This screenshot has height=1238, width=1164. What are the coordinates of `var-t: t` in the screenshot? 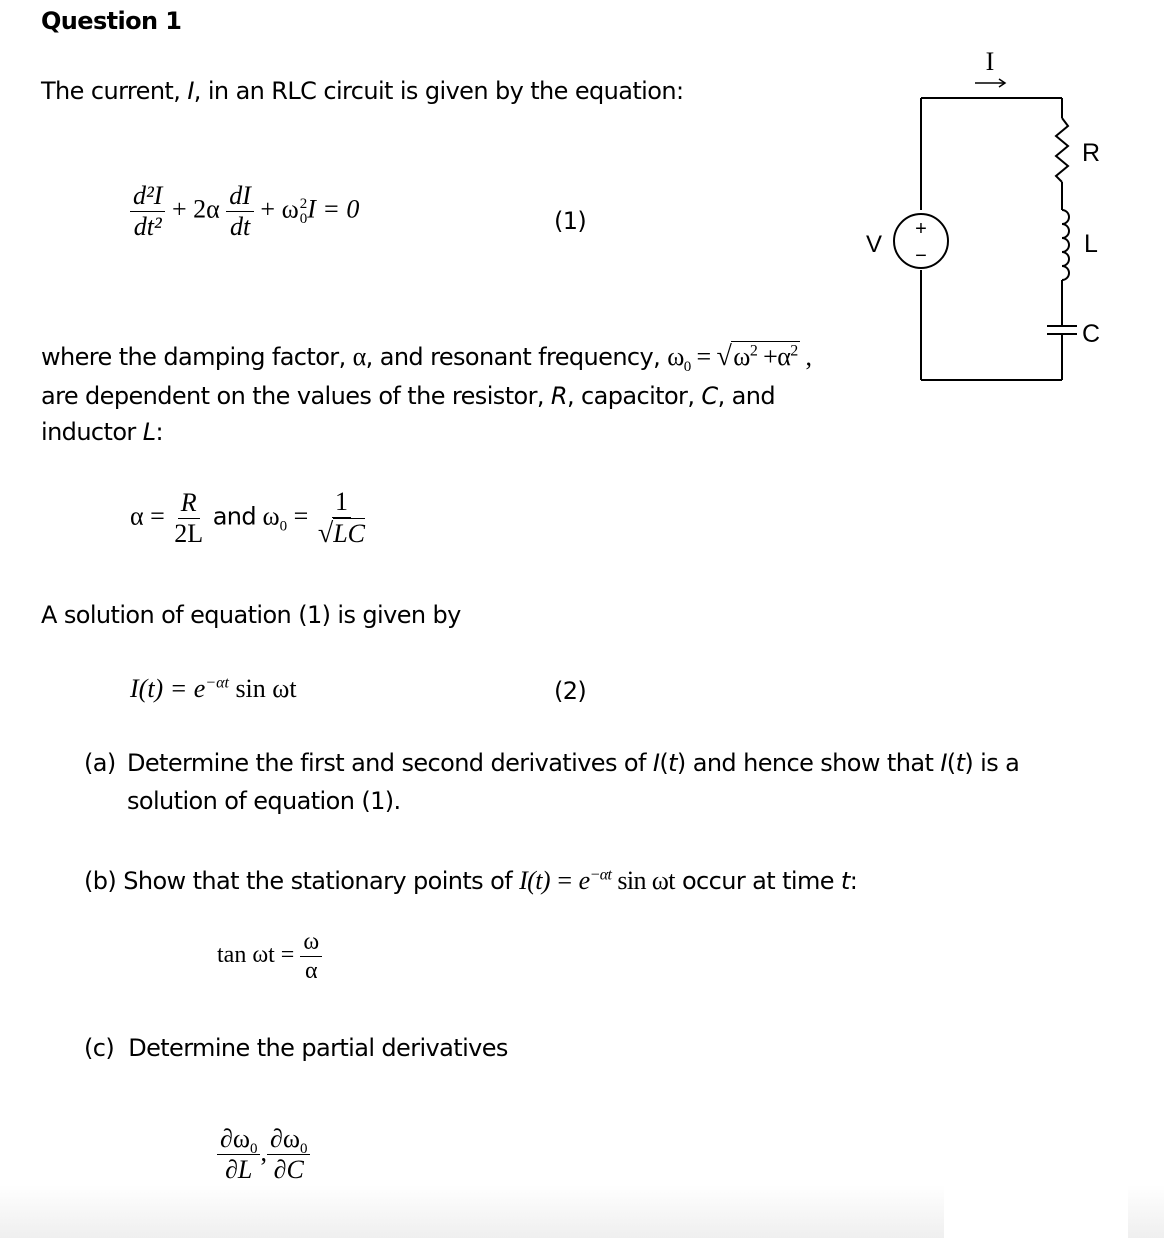 It's located at (672, 763).